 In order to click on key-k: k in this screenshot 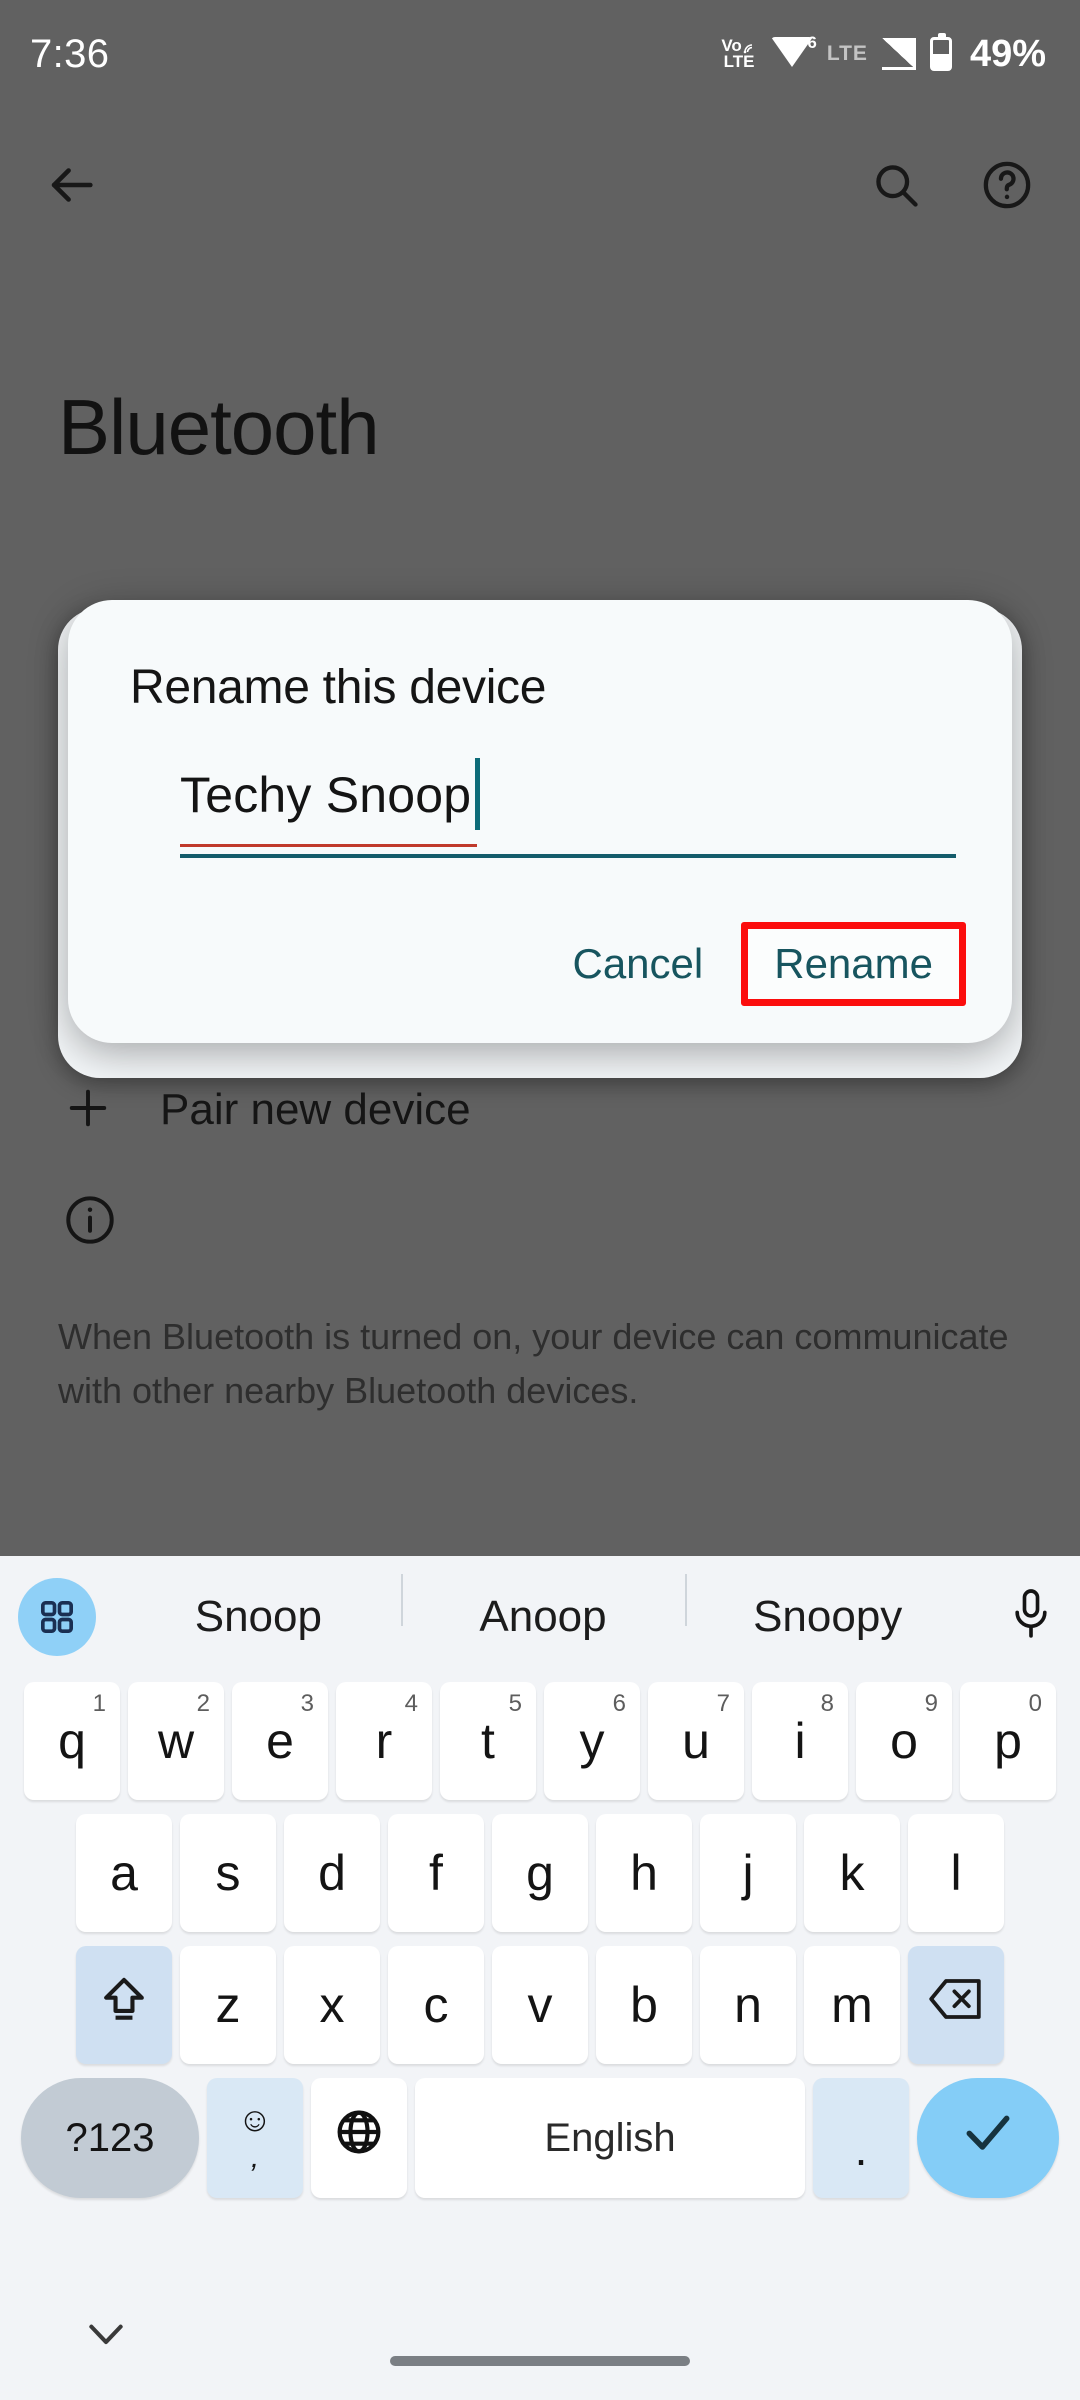, I will do `click(852, 1873)`.